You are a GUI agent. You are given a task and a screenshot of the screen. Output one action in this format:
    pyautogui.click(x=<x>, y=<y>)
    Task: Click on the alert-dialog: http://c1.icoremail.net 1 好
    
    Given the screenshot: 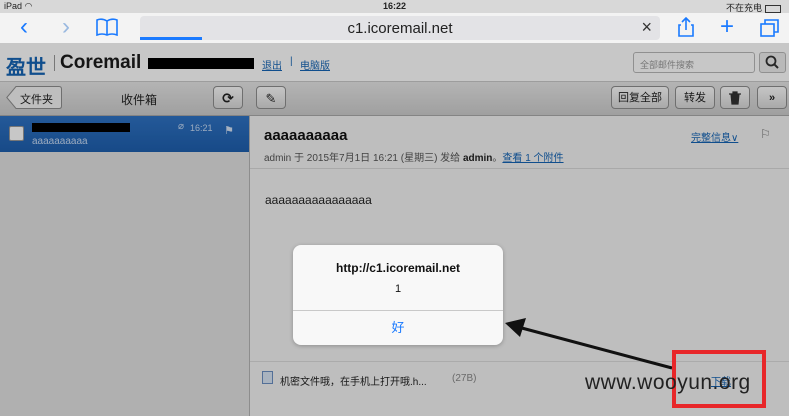 What is the action you would take?
    pyautogui.click(x=398, y=295)
    